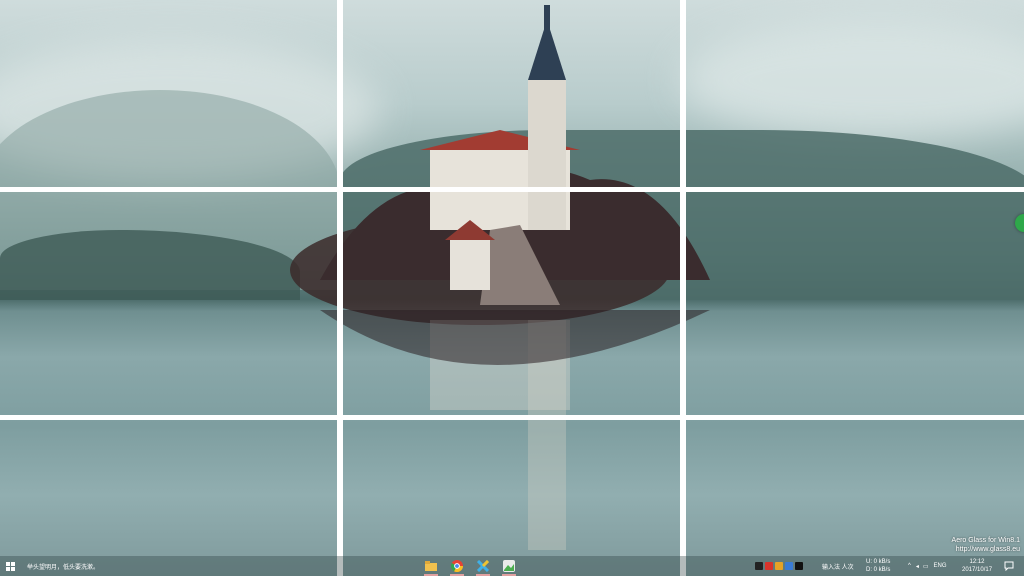 The width and height of the screenshot is (1024, 576). Describe the element at coordinates (882, 562) in the screenshot. I see `net-up-value: 0 kB/s` at that location.